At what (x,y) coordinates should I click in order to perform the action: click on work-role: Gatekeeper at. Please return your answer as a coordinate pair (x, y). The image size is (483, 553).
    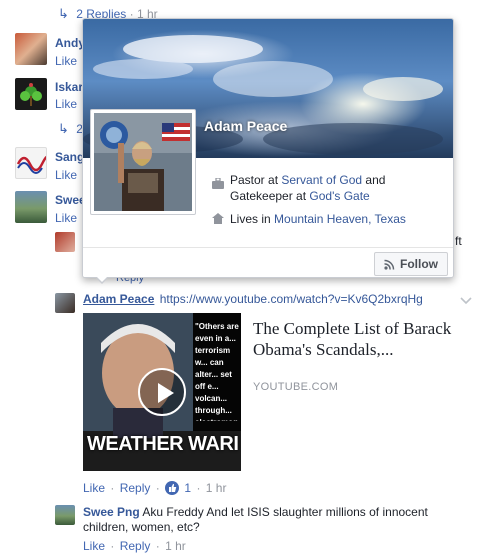
    Looking at the image, I should click on (270, 196).